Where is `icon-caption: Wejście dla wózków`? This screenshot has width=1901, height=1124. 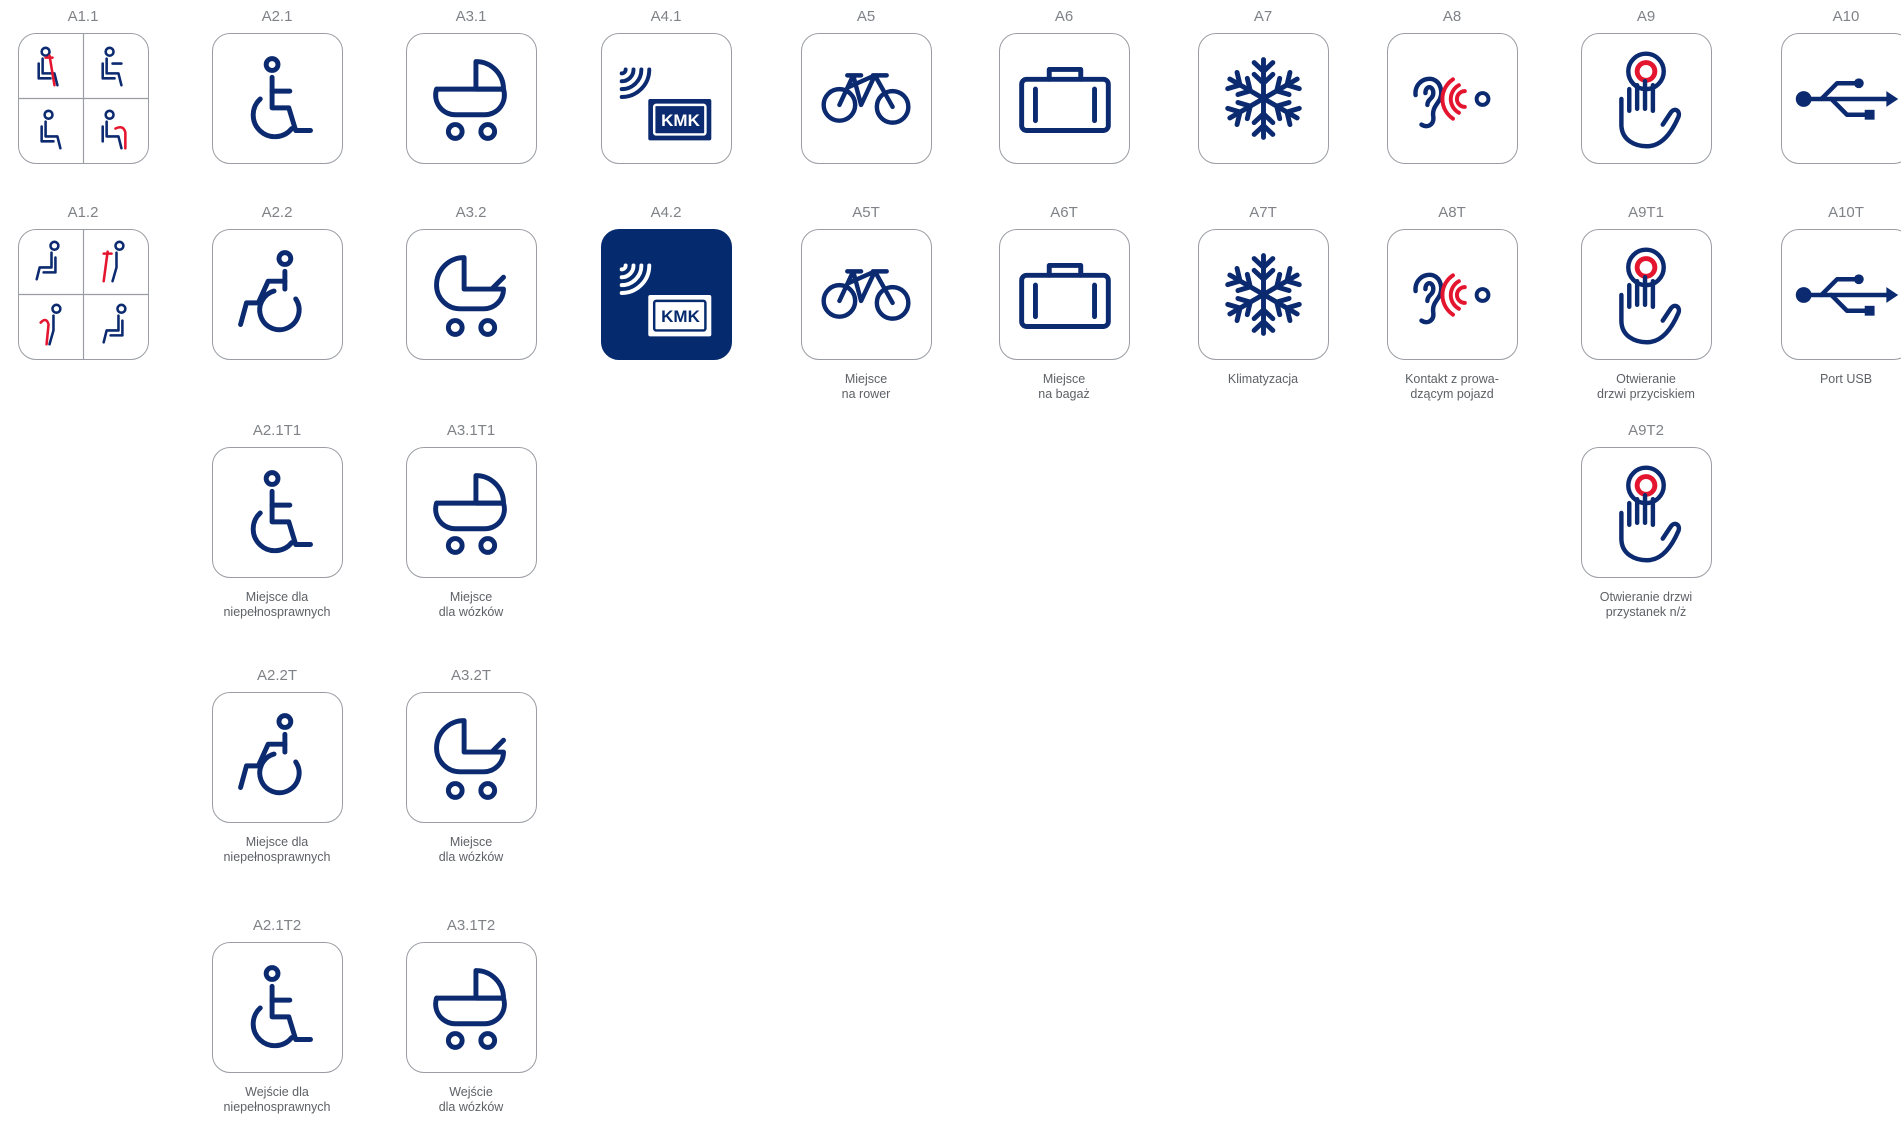 icon-caption: Wejście dla wózków is located at coordinates (471, 1099).